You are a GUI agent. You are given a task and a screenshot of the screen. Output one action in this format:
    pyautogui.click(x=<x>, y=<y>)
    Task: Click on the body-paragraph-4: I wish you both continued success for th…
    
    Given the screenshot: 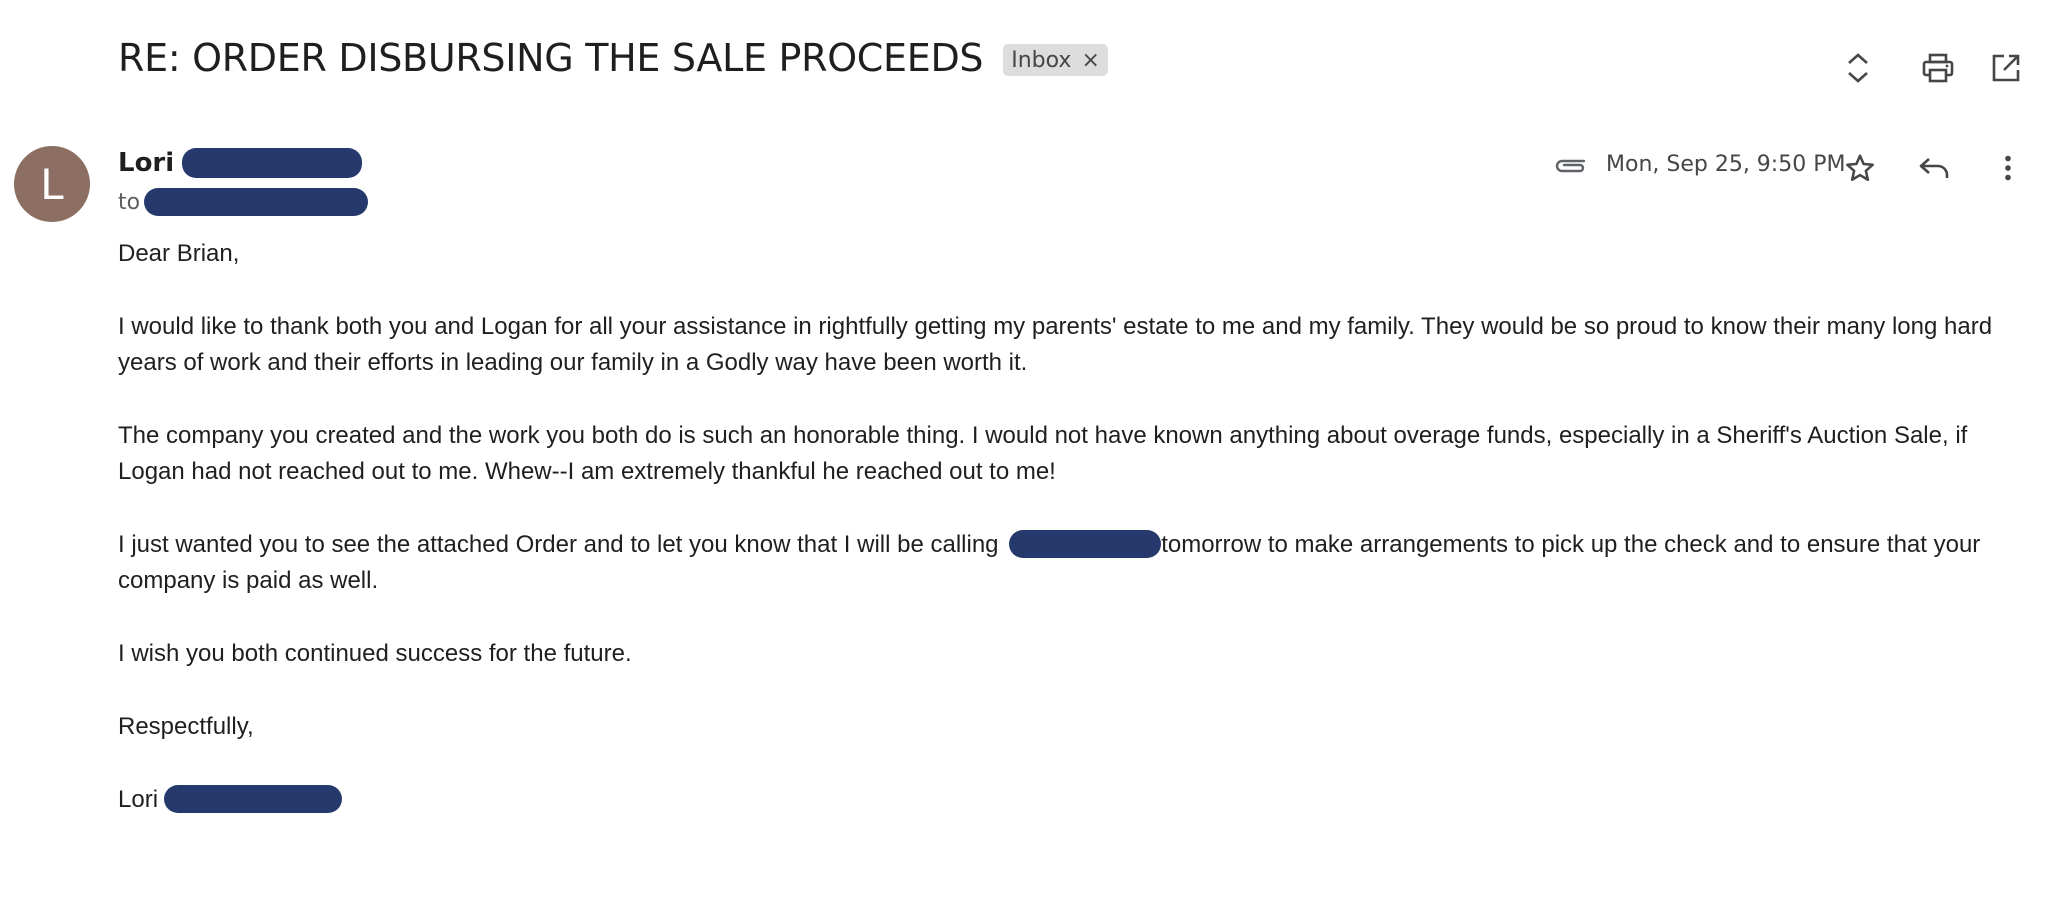 What is the action you would take?
    pyautogui.click(x=375, y=653)
    